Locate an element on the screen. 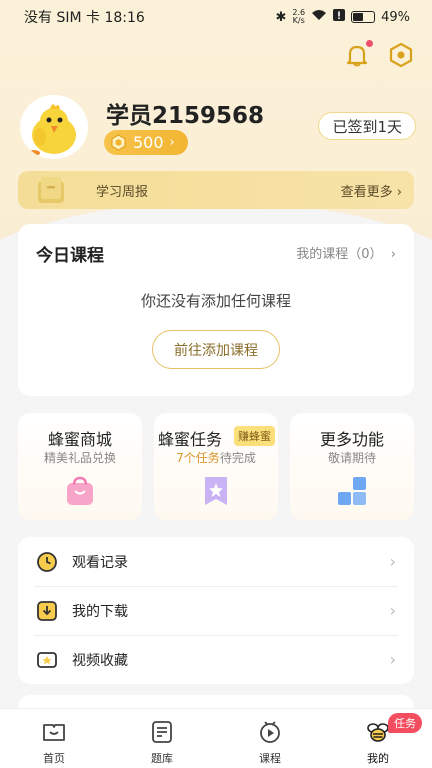  bottom-tab-bar: 首页 题库 课程 任务 我的 is located at coordinates (216, 738).